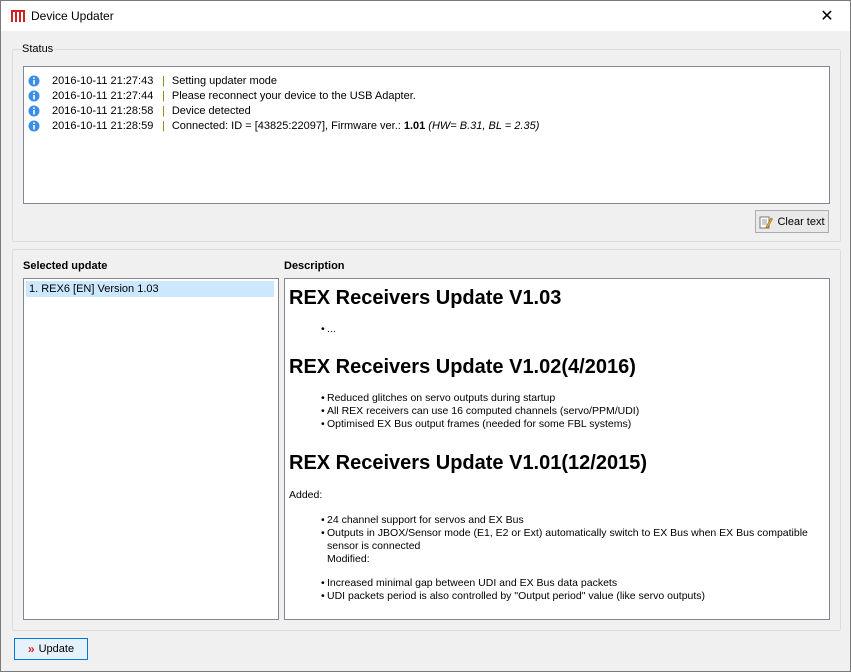 The width and height of the screenshot is (851, 672). I want to click on close-icon: ✕, so click(827, 16).